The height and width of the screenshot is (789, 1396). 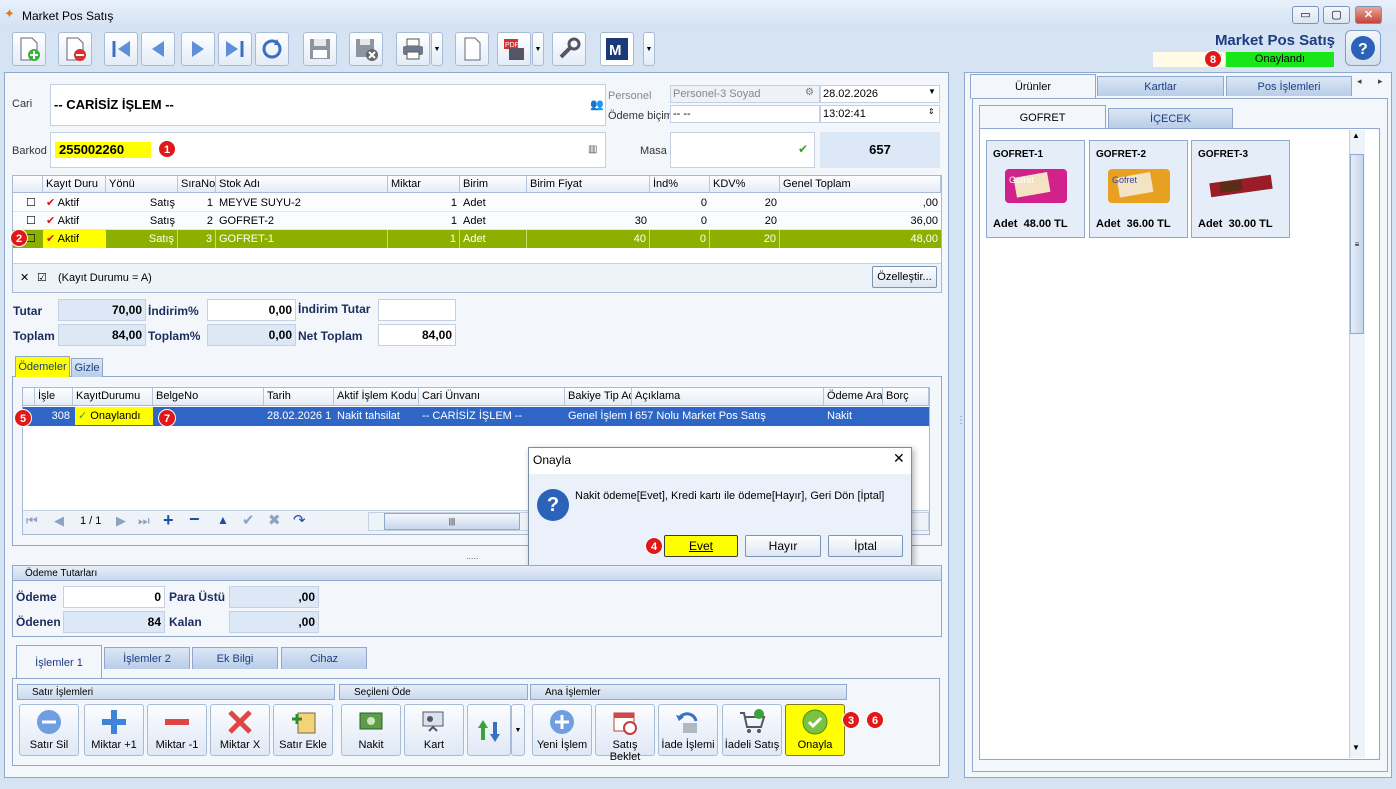 I want to click on indirim-tutar-field, so click(x=417, y=310).